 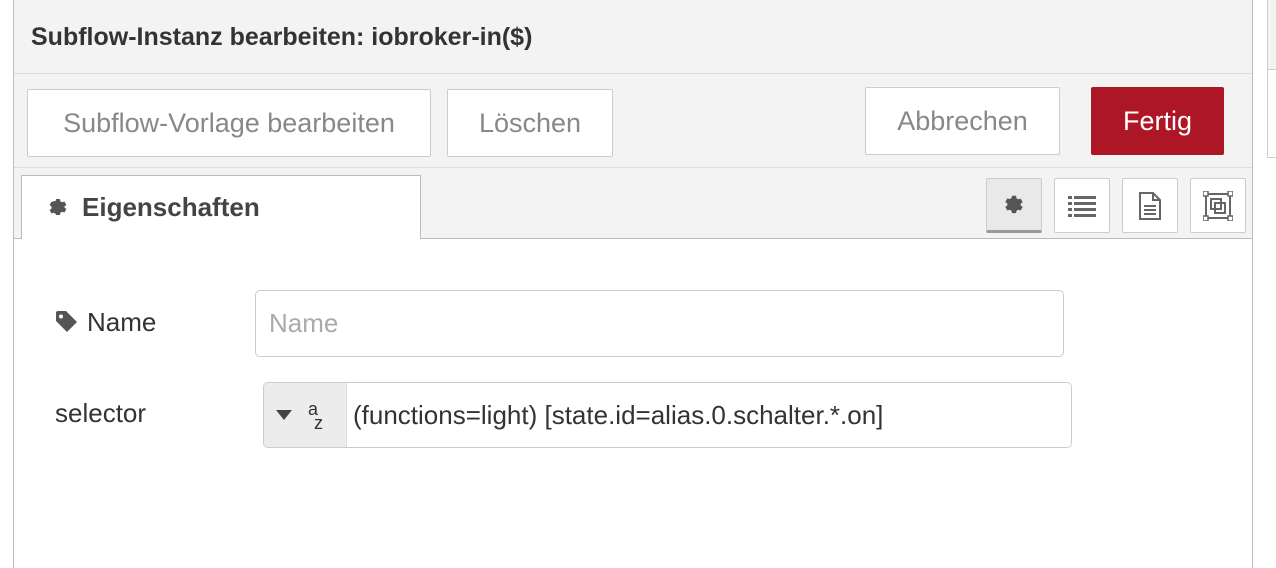 What do you see at coordinates (229, 123) in the screenshot?
I see `edit-subflow-template-button: Subflow-Vorlage bearbeiten` at bounding box center [229, 123].